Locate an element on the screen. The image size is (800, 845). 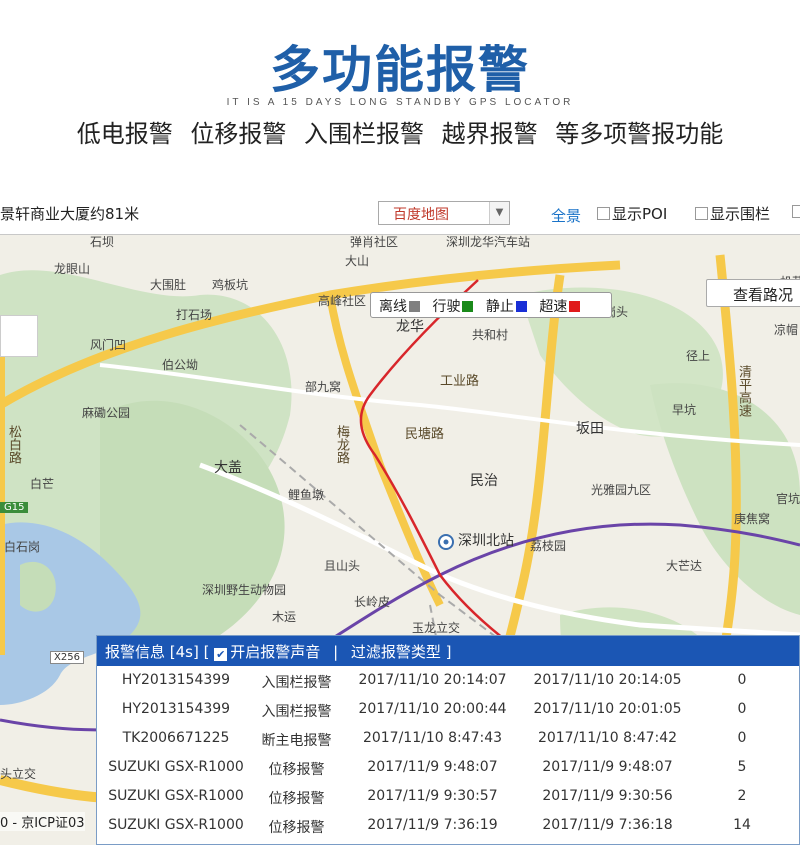
show-fence-checkbox: 显示围栏 is located at coordinates (732, 213).